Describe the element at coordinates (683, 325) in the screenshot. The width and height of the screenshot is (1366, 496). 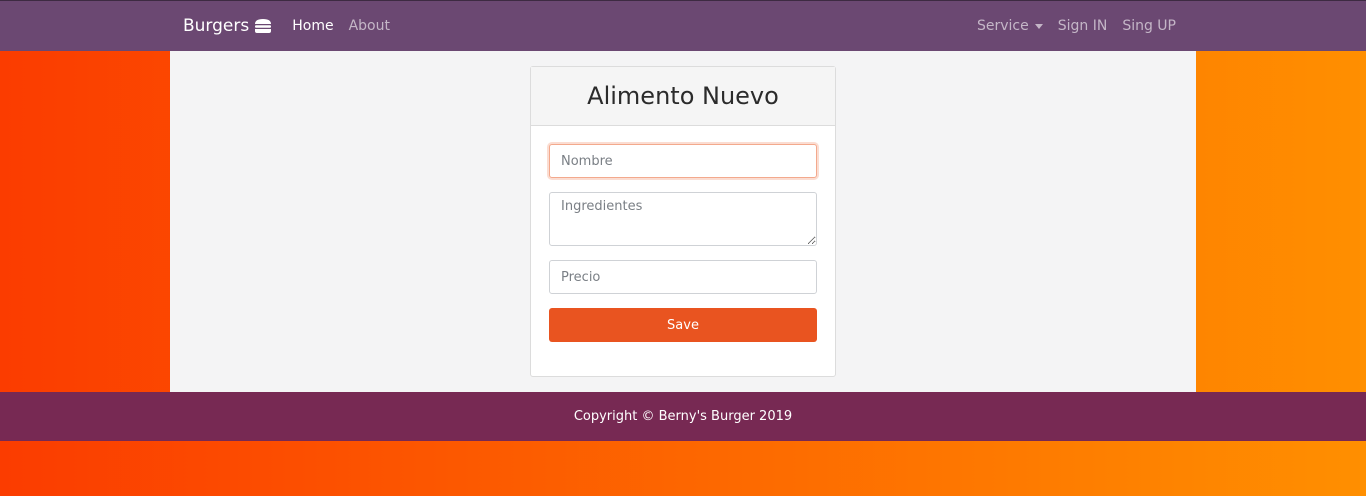
I see `save-button: Save` at that location.